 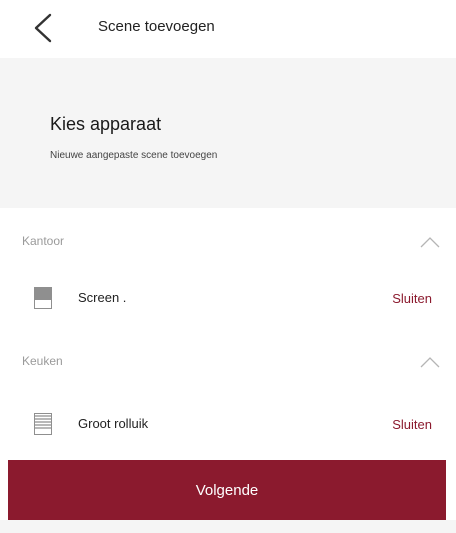 What do you see at coordinates (228, 300) in the screenshot?
I see `device-row-screen: Screen . Sluiten` at bounding box center [228, 300].